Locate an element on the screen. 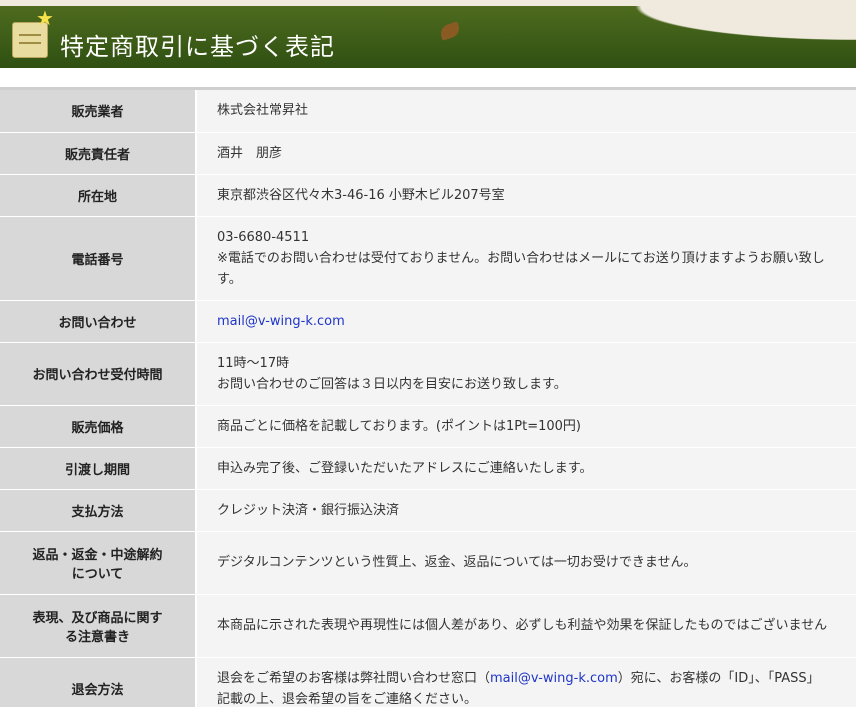 The height and width of the screenshot is (707, 856). table-row: 販売責任者 酒井 朋彦 is located at coordinates (428, 153).